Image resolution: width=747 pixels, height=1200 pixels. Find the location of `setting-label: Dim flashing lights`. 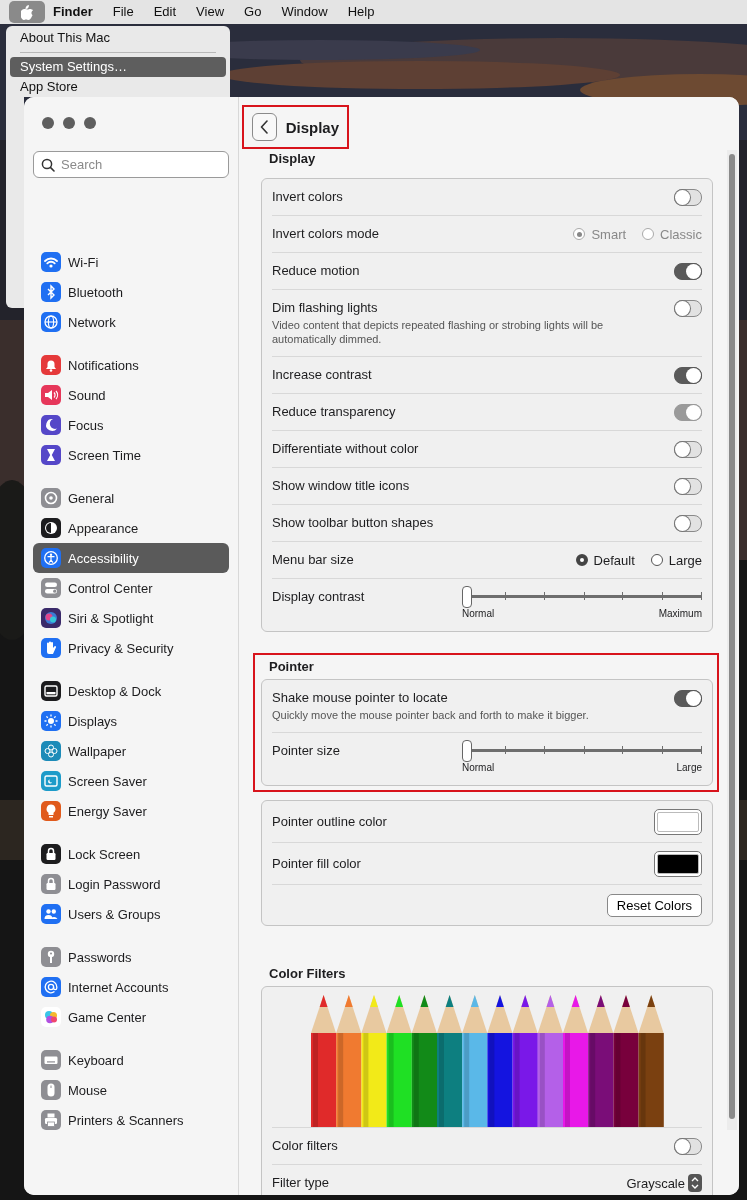

setting-label: Dim flashing lights is located at coordinates (325, 308).